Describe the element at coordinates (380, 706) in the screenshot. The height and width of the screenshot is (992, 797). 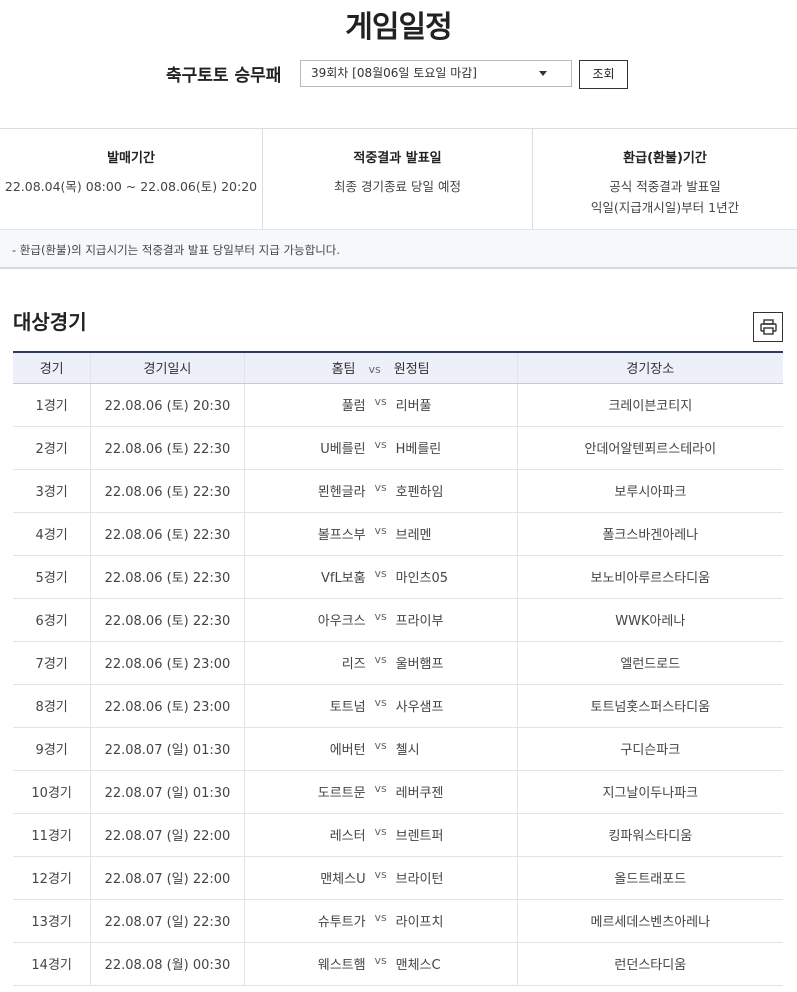
I see `cell-teams: 토트넘 vs 사우샘프` at that location.